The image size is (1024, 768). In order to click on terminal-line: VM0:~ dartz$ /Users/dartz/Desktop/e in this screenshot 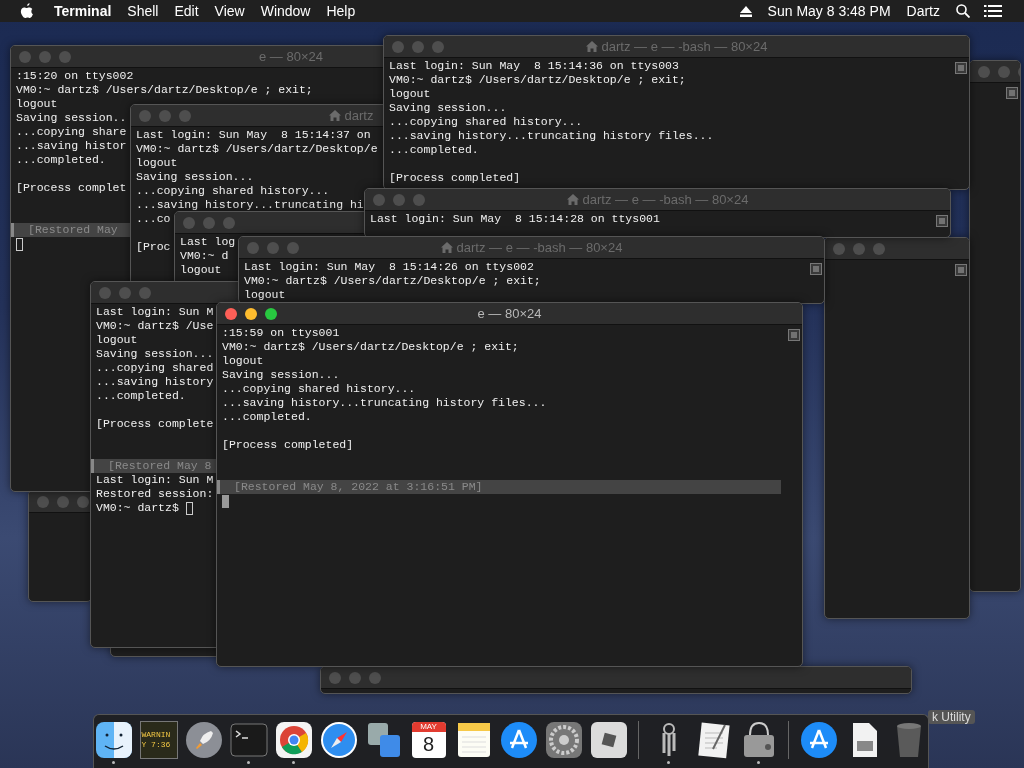, I will do `click(257, 149)`.